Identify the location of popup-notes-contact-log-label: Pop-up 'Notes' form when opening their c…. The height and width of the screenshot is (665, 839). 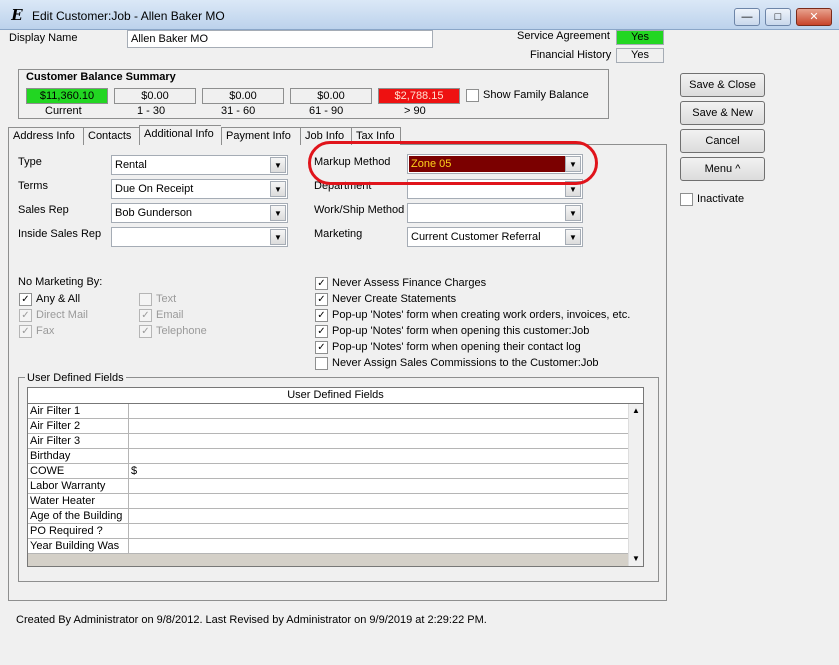
(456, 347).